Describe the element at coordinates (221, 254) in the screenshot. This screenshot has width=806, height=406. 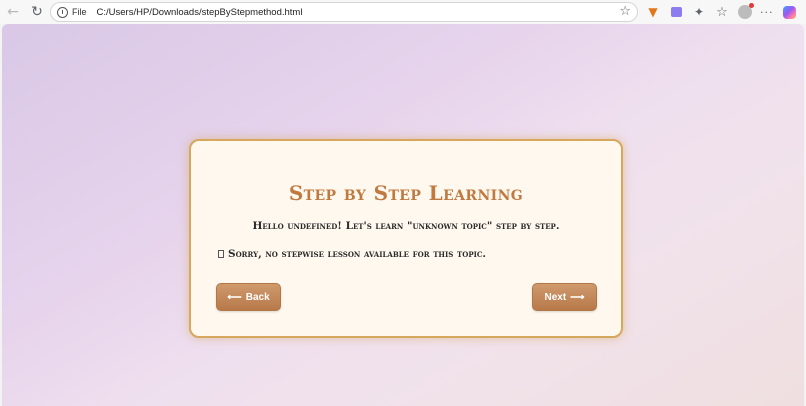
I see `missing-glyph-icon` at that location.